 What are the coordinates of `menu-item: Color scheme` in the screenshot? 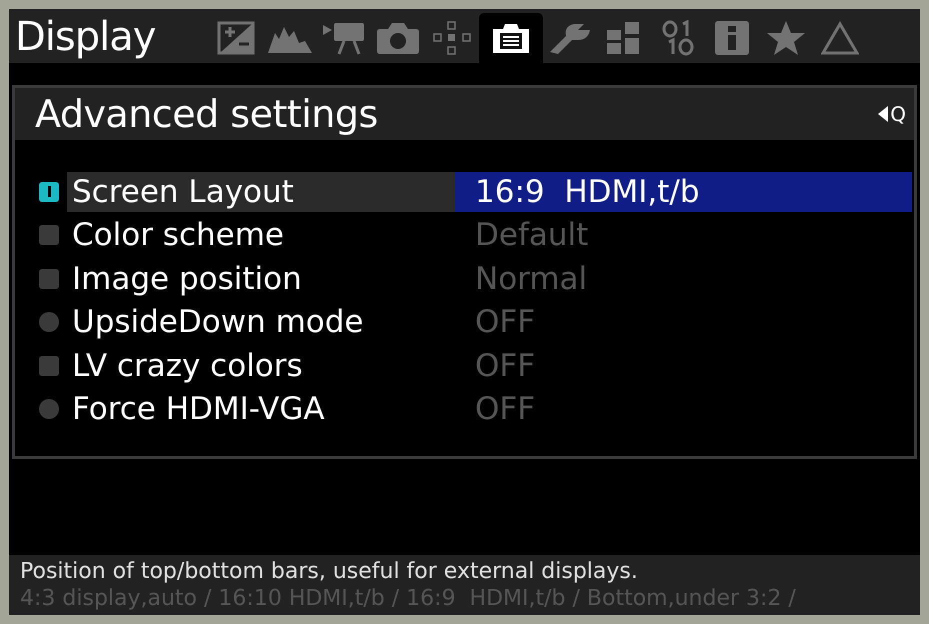 It's located at (261, 235).